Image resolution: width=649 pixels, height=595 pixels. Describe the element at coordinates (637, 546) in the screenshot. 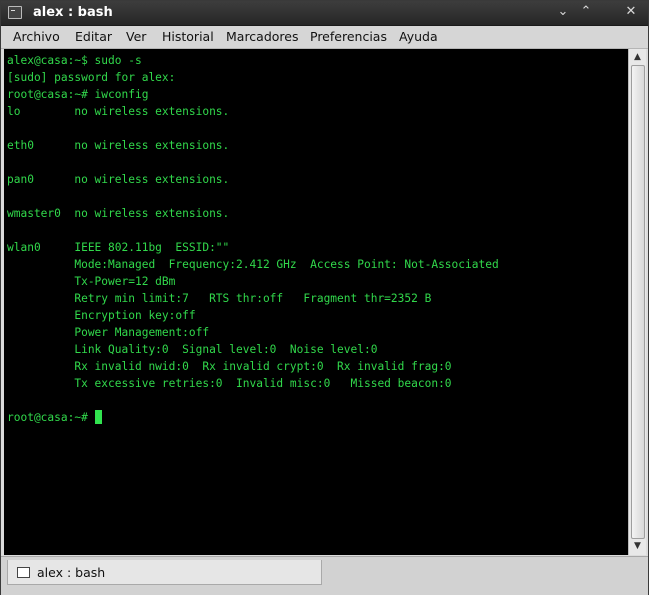

I see `scroll-down-arrow-icon: ▼` at that location.